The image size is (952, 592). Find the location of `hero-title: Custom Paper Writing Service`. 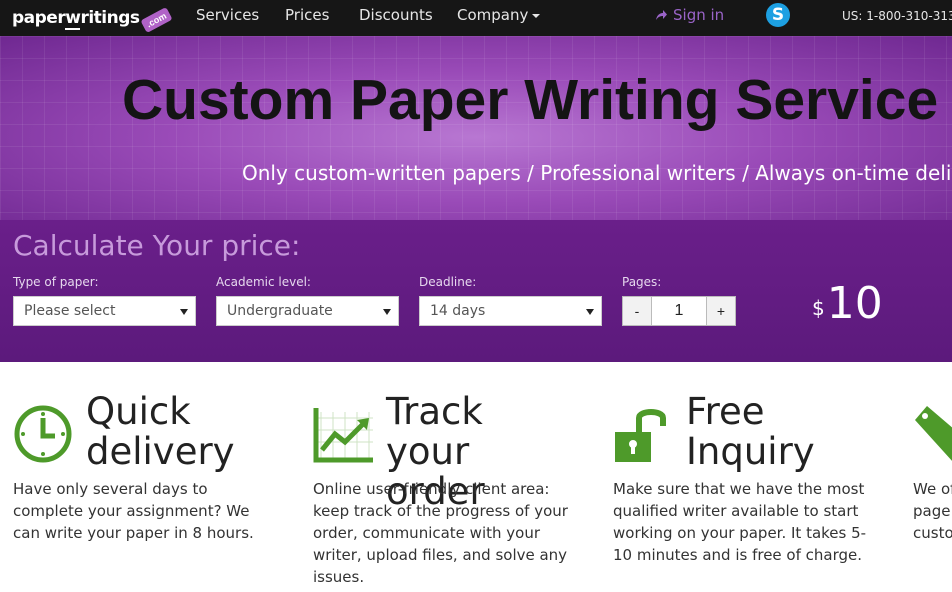

hero-title: Custom Paper Writing Service is located at coordinates (530, 100).